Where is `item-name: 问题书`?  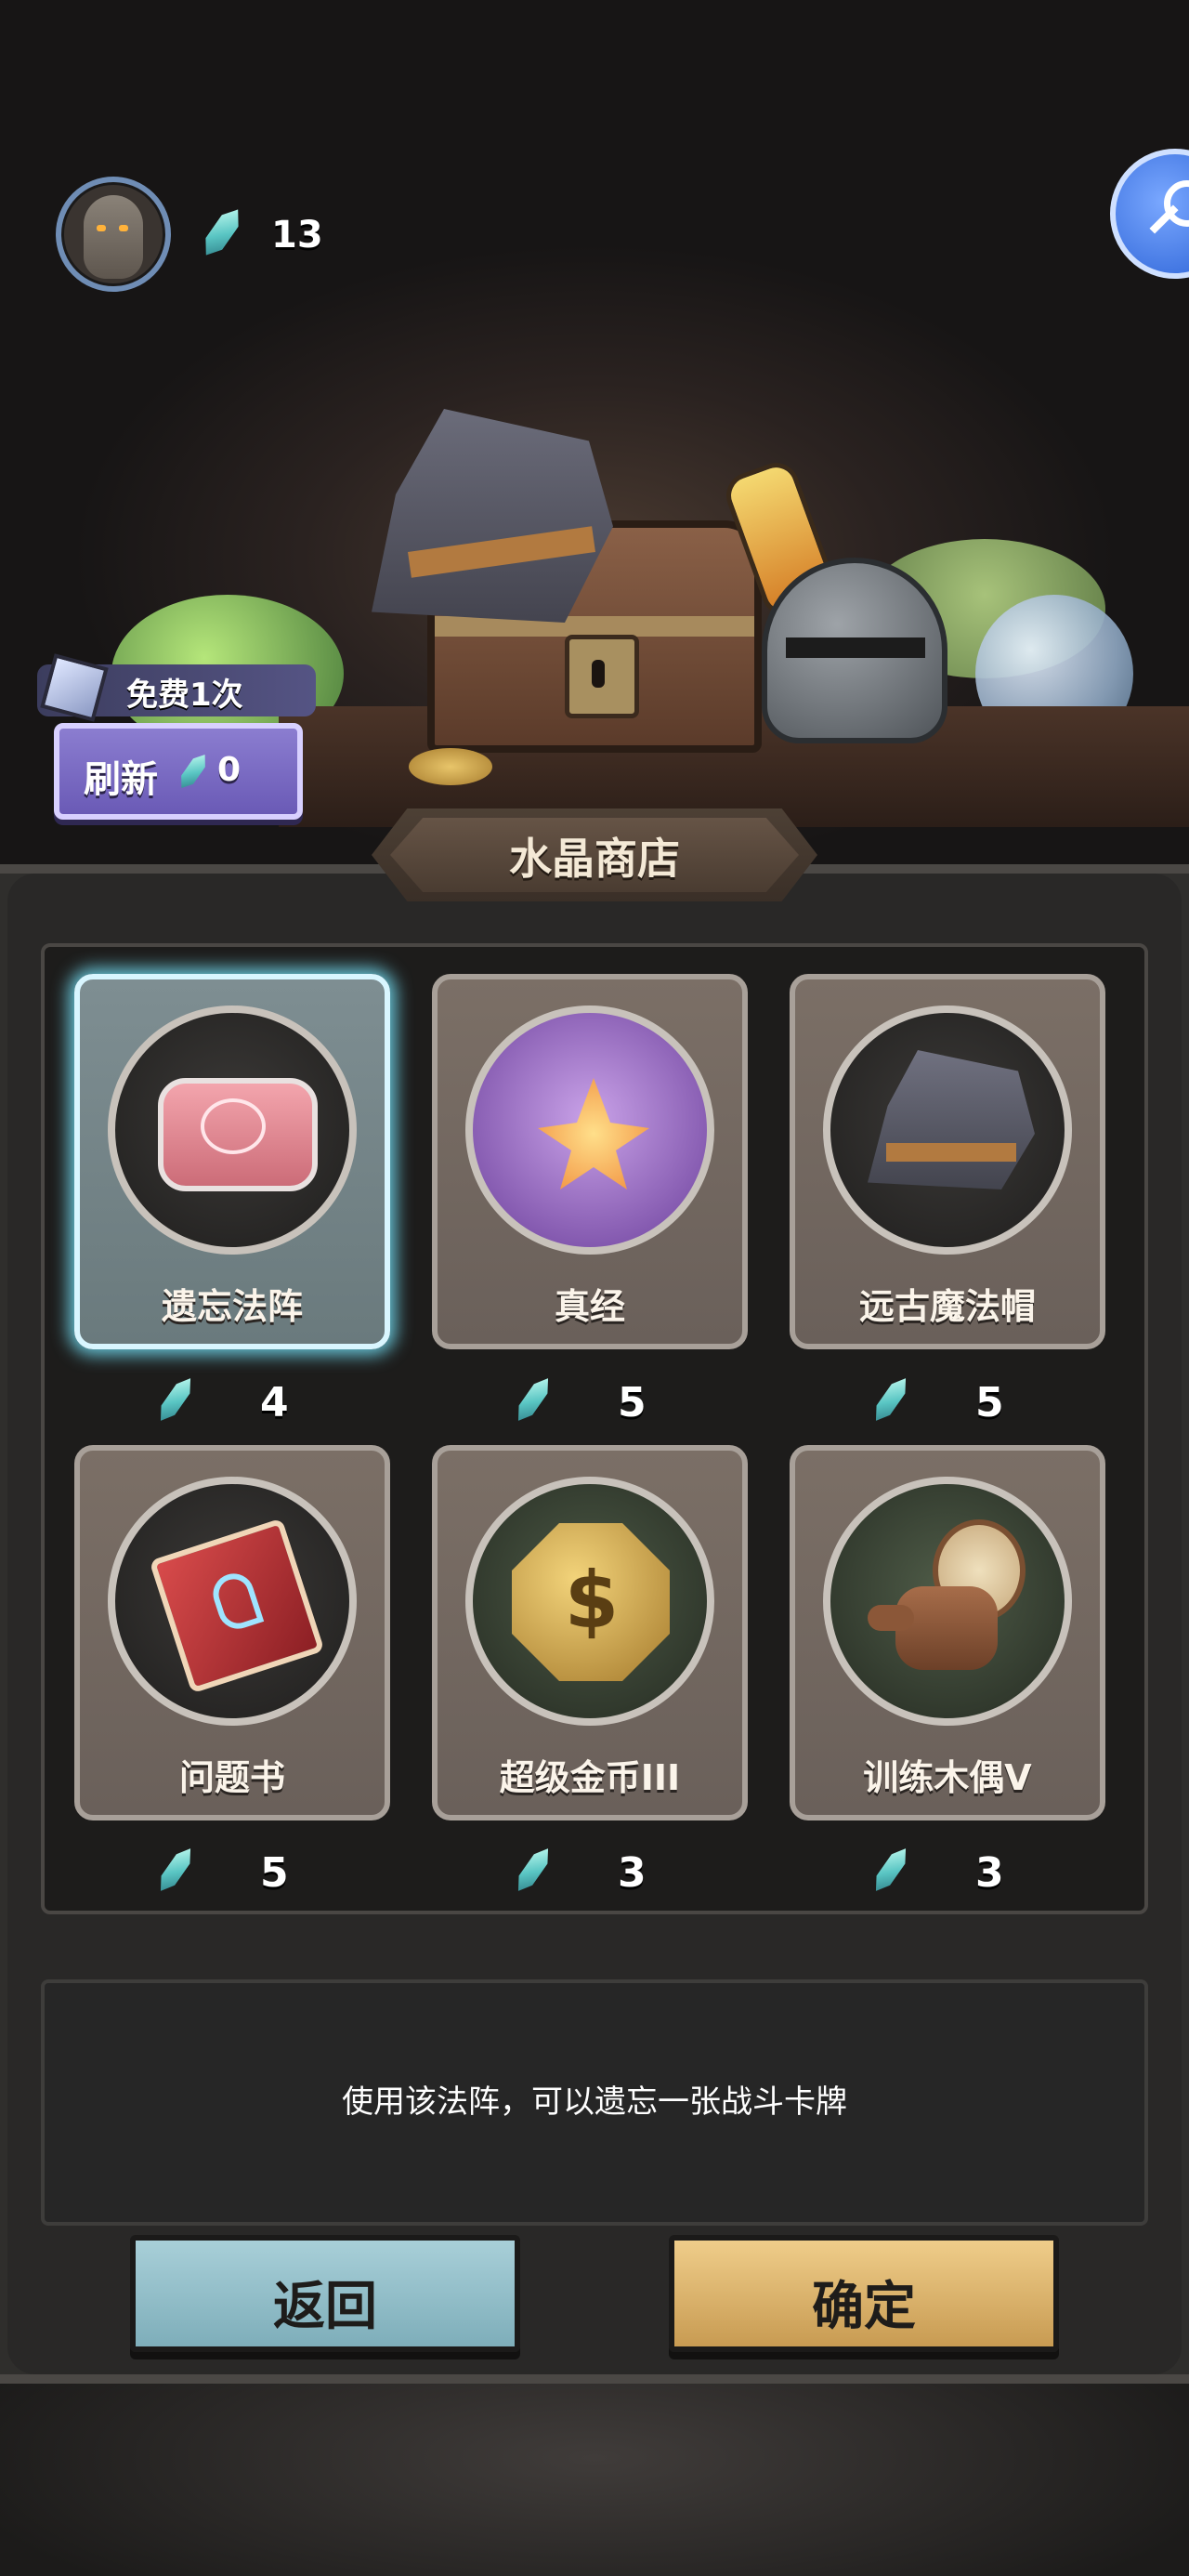
item-name: 问题书 is located at coordinates (232, 1777).